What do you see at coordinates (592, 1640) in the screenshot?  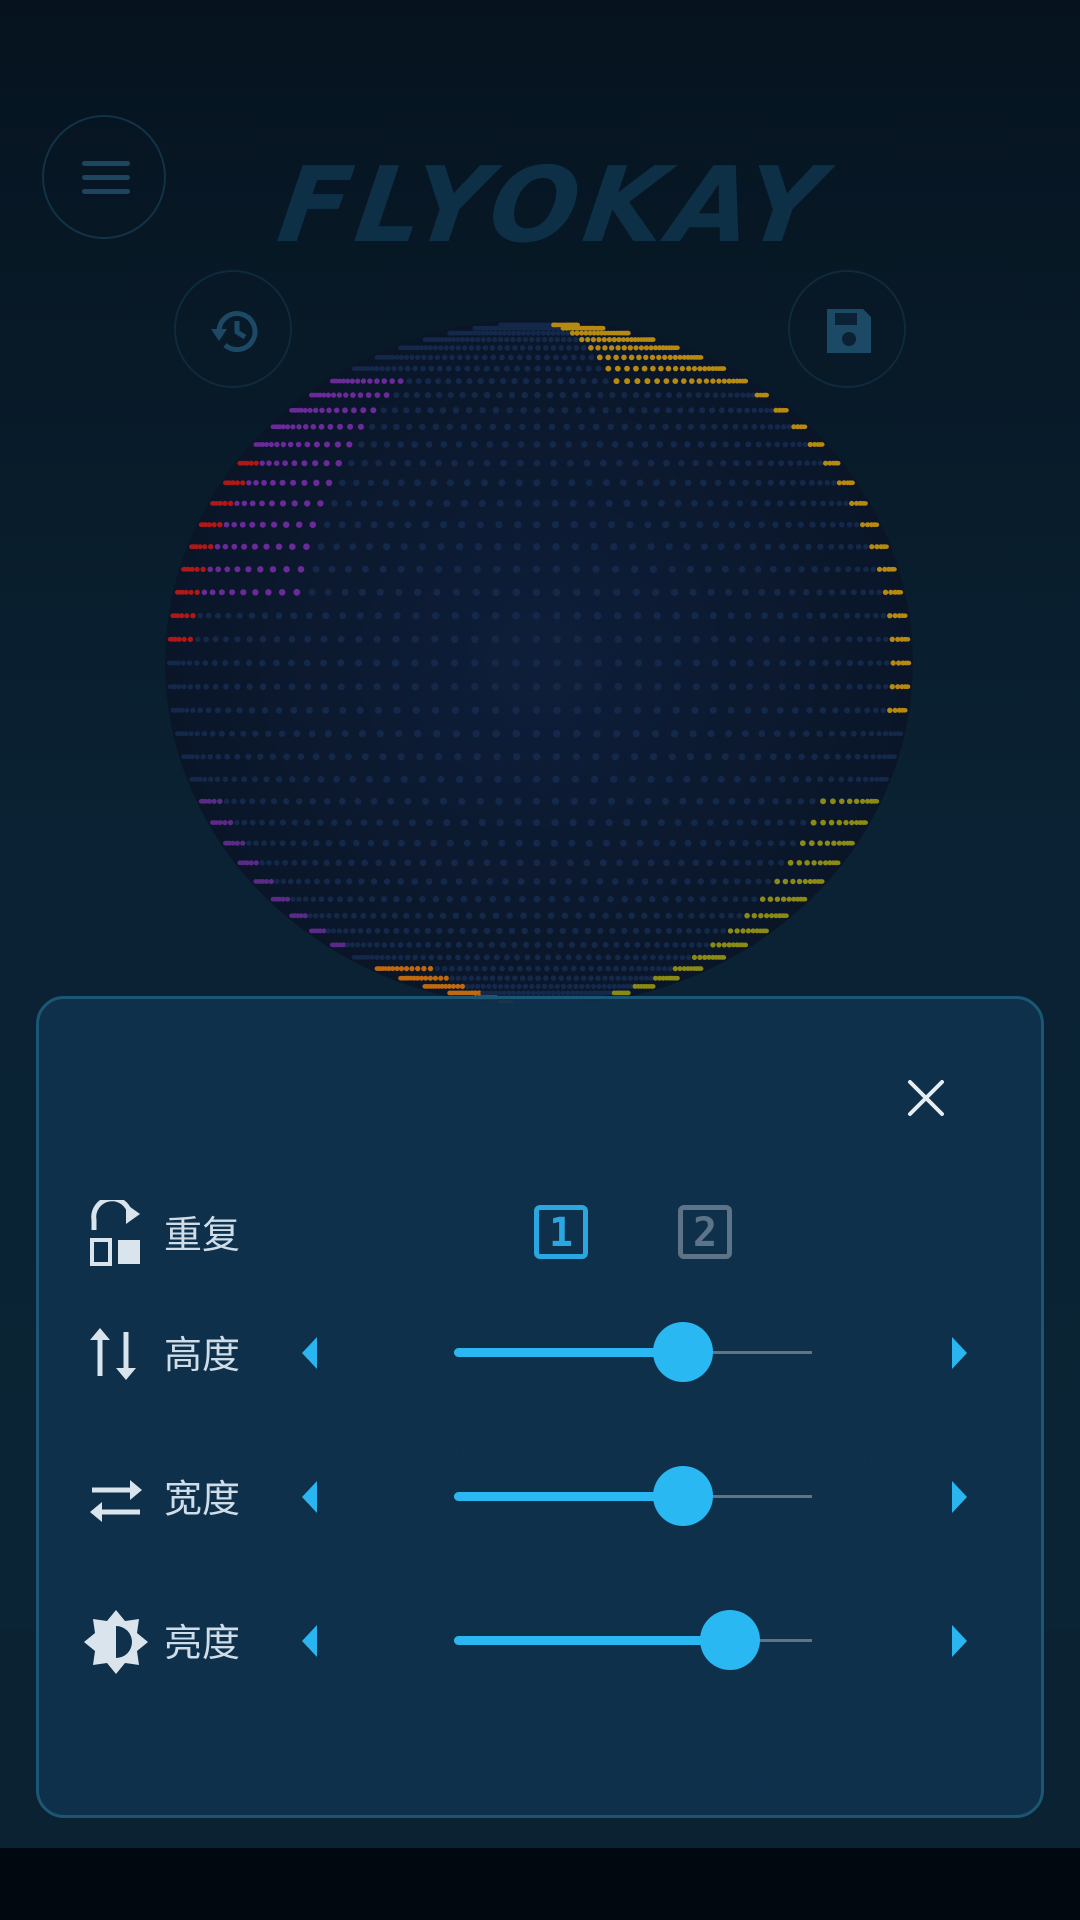 I see `brightness-slider-fill` at bounding box center [592, 1640].